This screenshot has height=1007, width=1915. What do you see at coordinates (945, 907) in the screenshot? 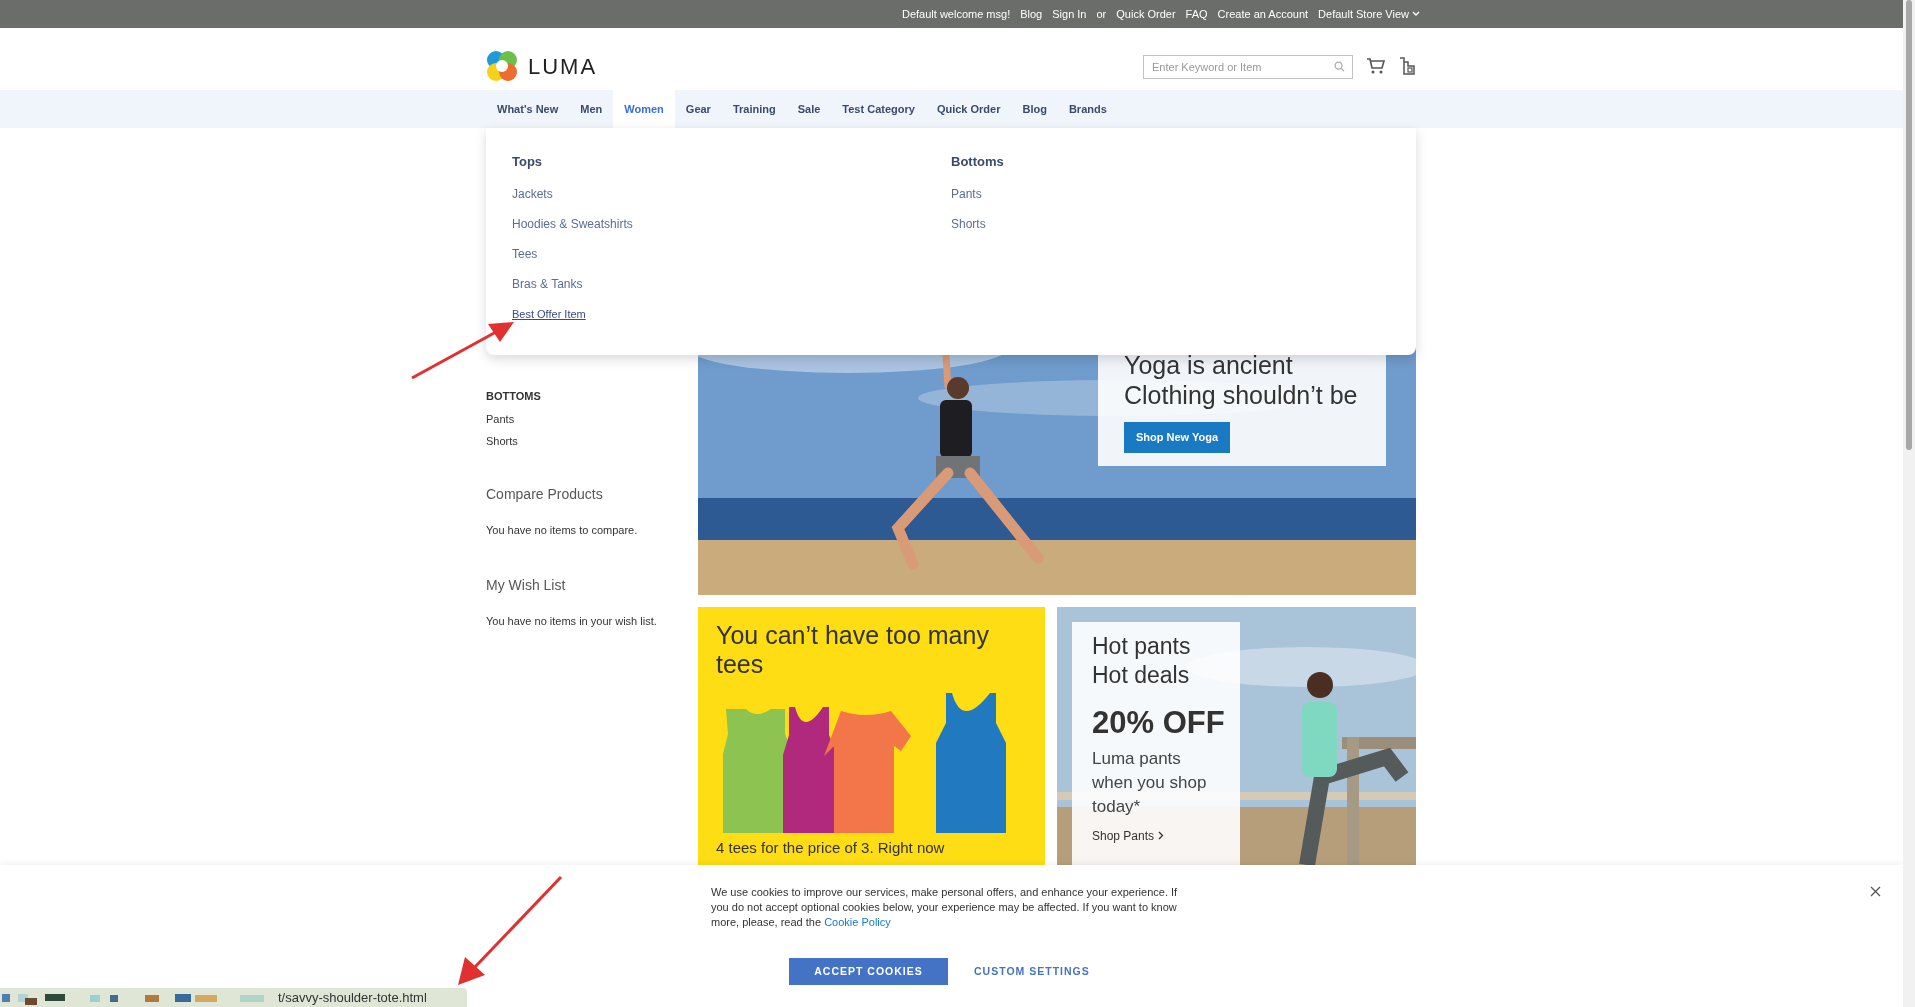
I see `cookie-text: We use cookies to improve our services, make personal offers, and enhance your experience. If you do not accept optional cookies below, your experience may be affected. If you want to know more, please, read the Cookie Policy` at bounding box center [945, 907].